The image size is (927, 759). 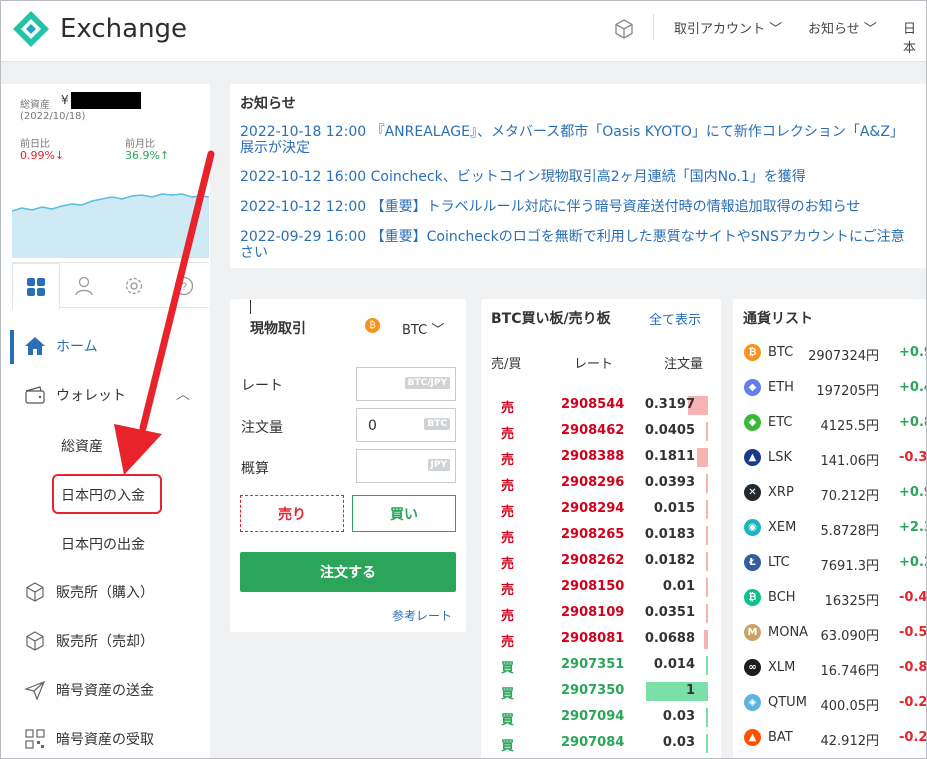 I want to click on coin-row: Ł LTC 7691.3円 +0.27, so click(x=830, y=563).